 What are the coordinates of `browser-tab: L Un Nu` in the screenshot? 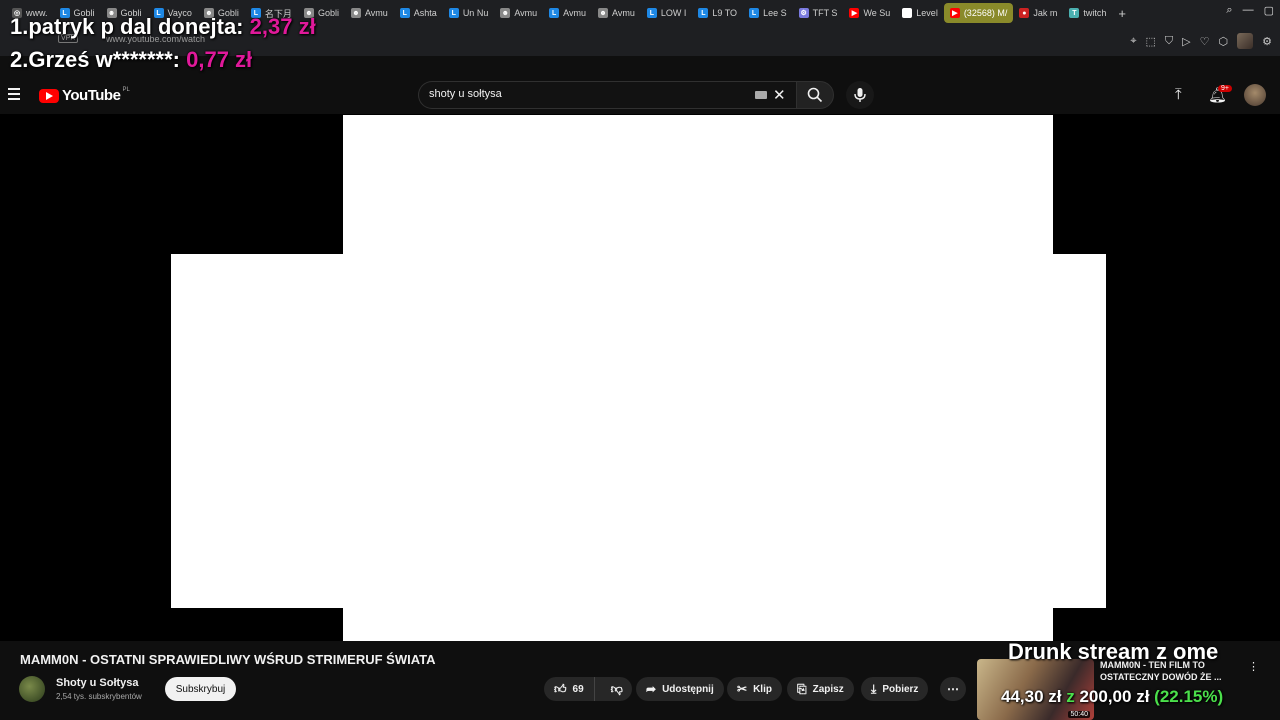 It's located at (469, 13).